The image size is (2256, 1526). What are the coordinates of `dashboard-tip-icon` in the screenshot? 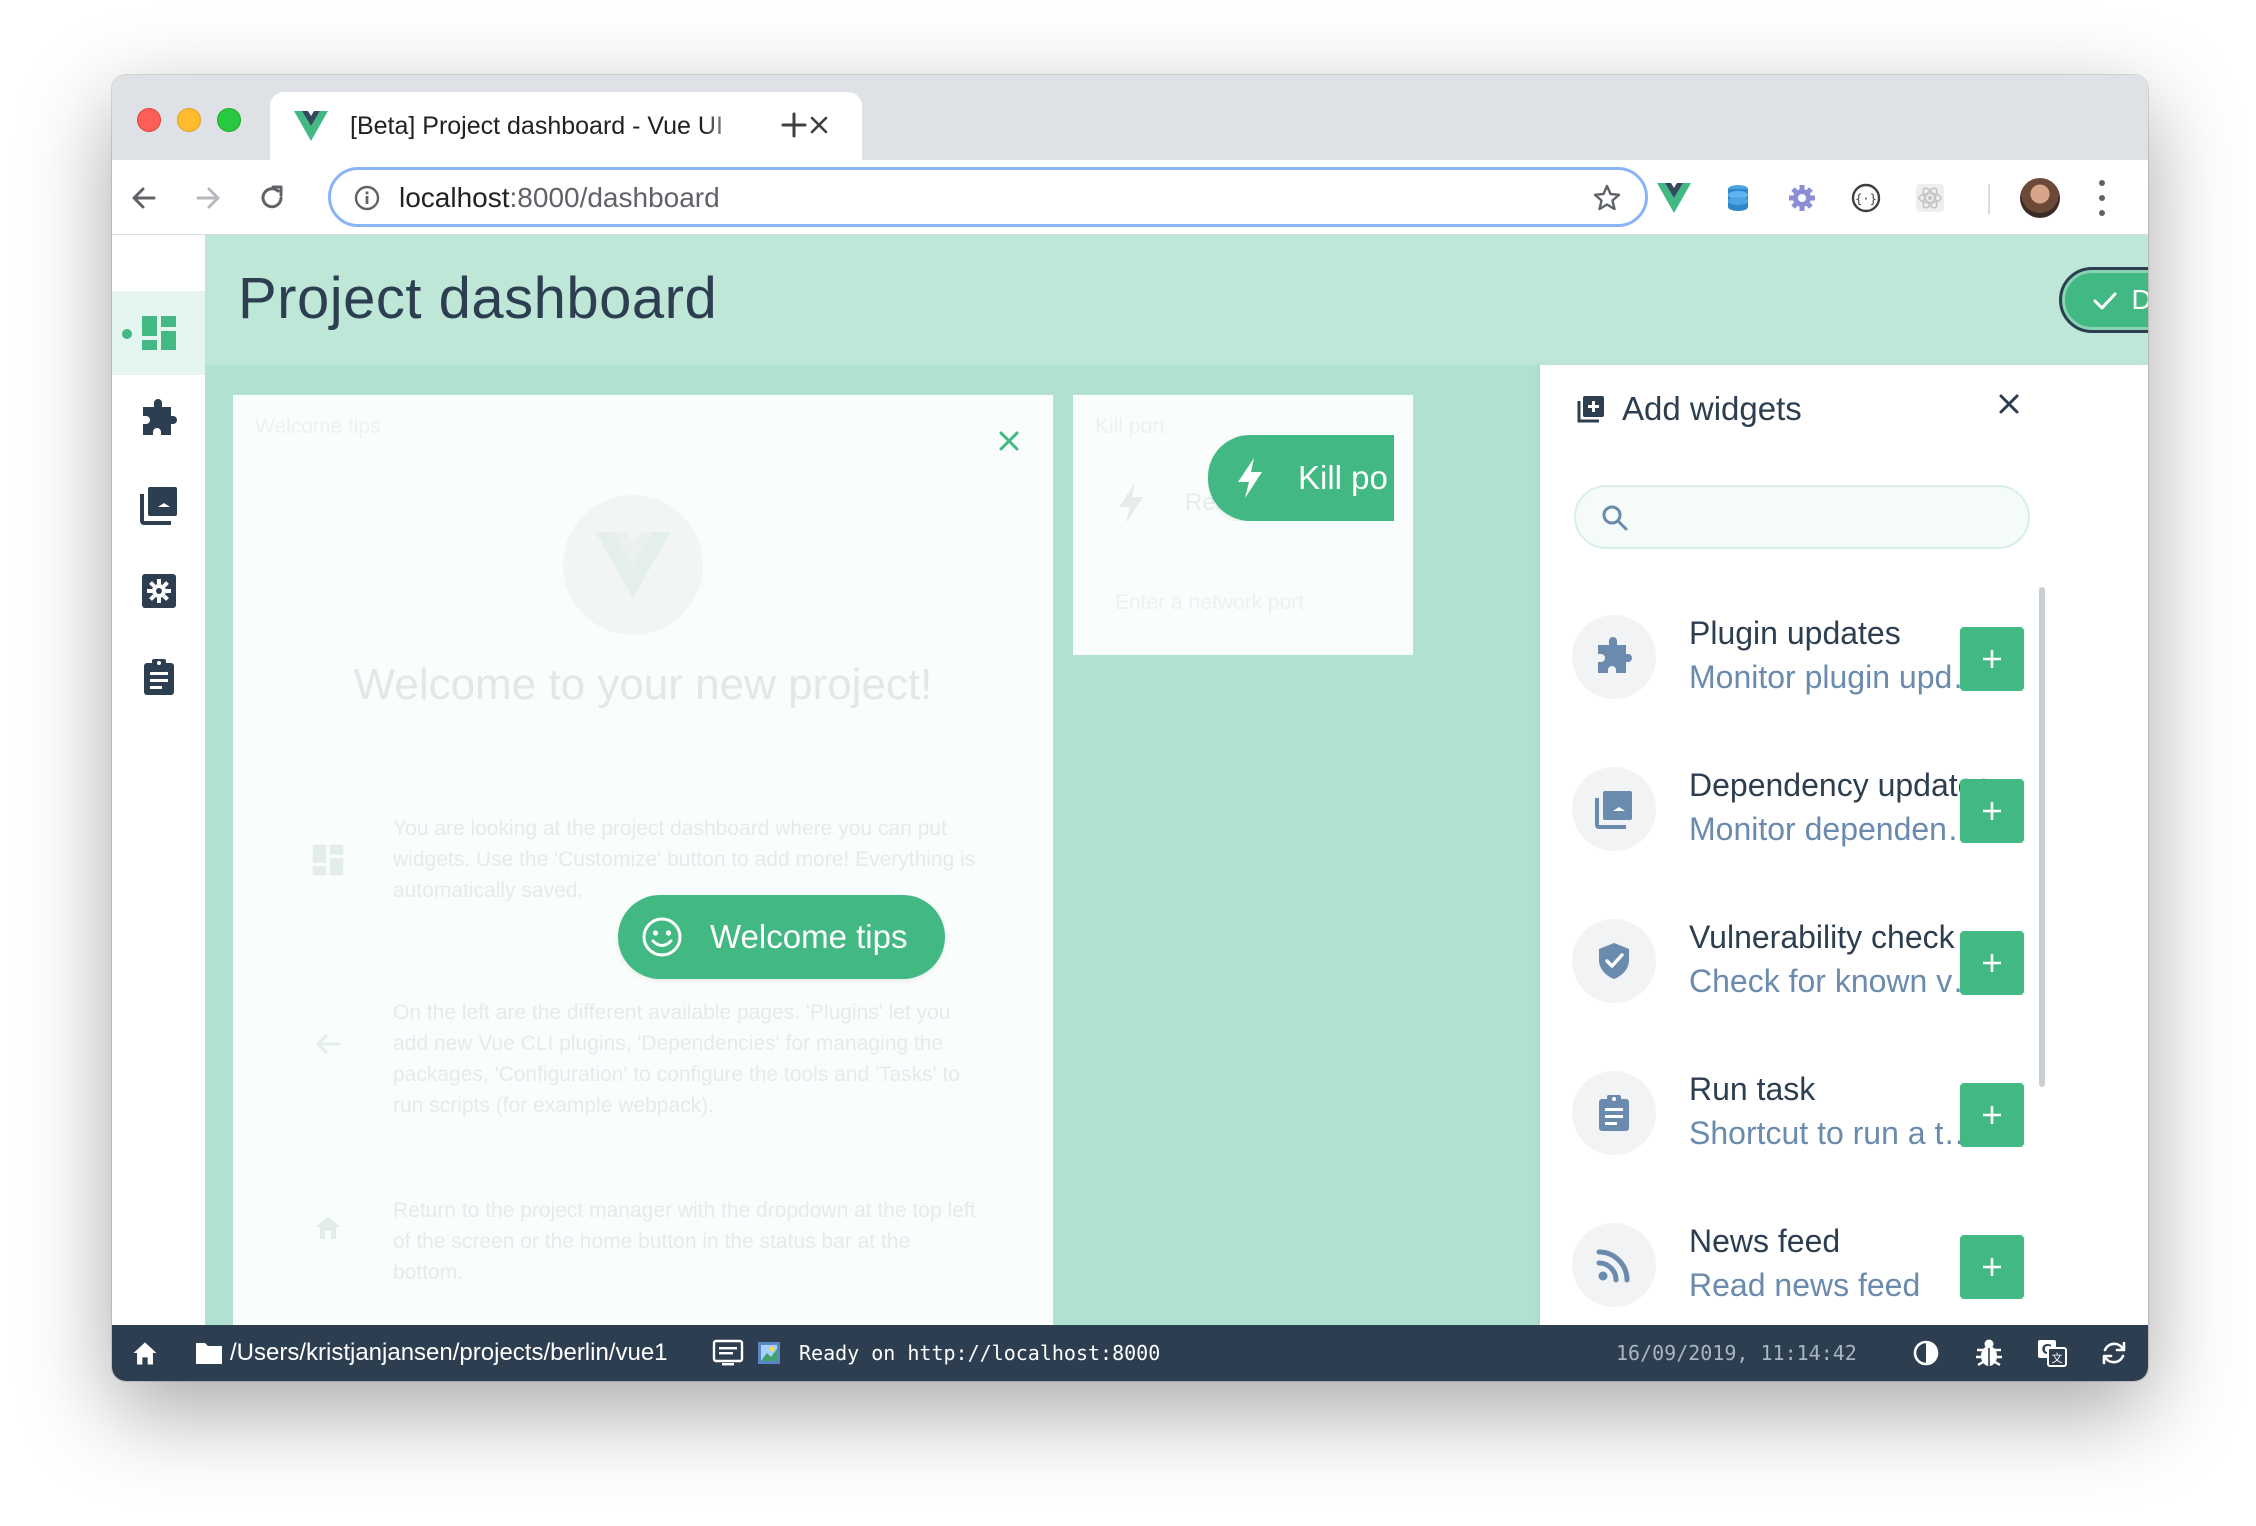 It's located at (328, 860).